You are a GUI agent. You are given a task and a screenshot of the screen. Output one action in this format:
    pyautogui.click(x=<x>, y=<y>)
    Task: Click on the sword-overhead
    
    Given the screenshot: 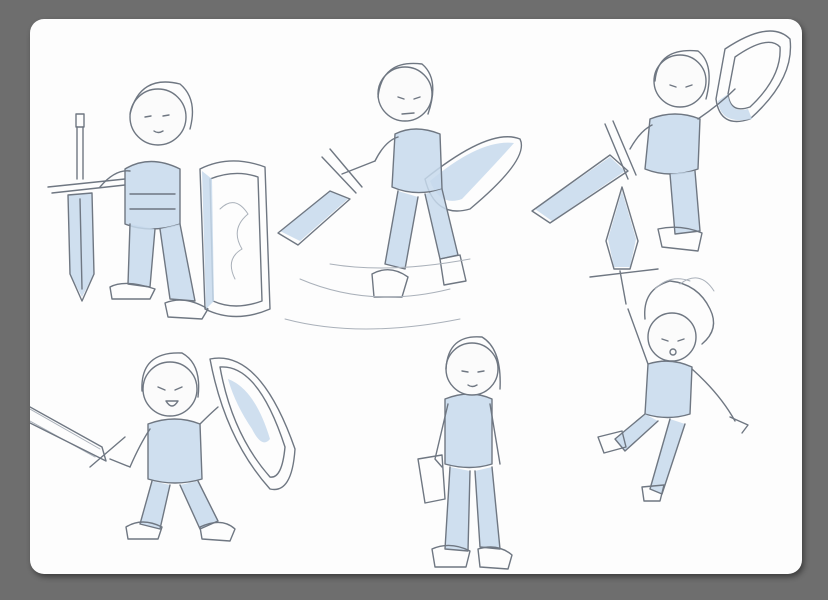 What is the action you would take?
    pyautogui.click(x=624, y=245)
    